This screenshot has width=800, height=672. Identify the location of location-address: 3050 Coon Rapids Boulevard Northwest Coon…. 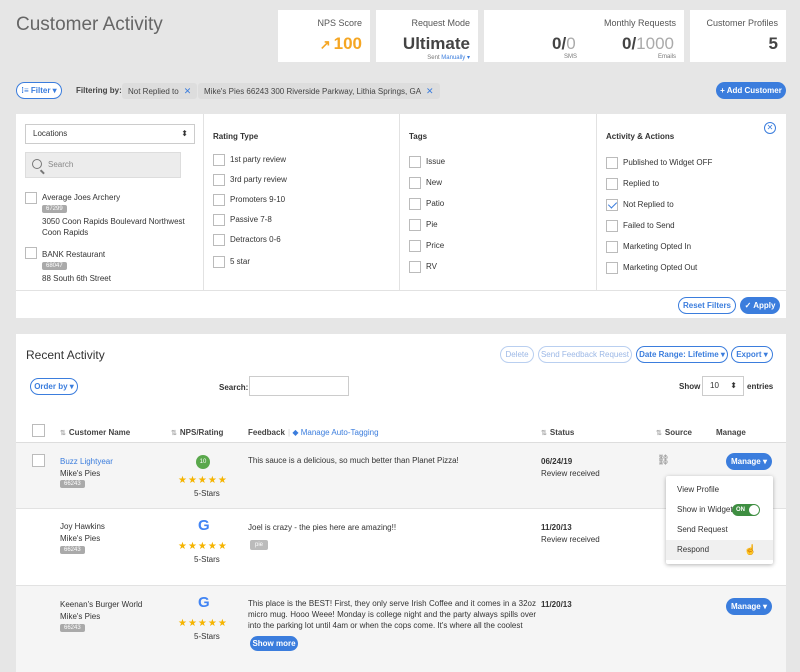
(113, 227).